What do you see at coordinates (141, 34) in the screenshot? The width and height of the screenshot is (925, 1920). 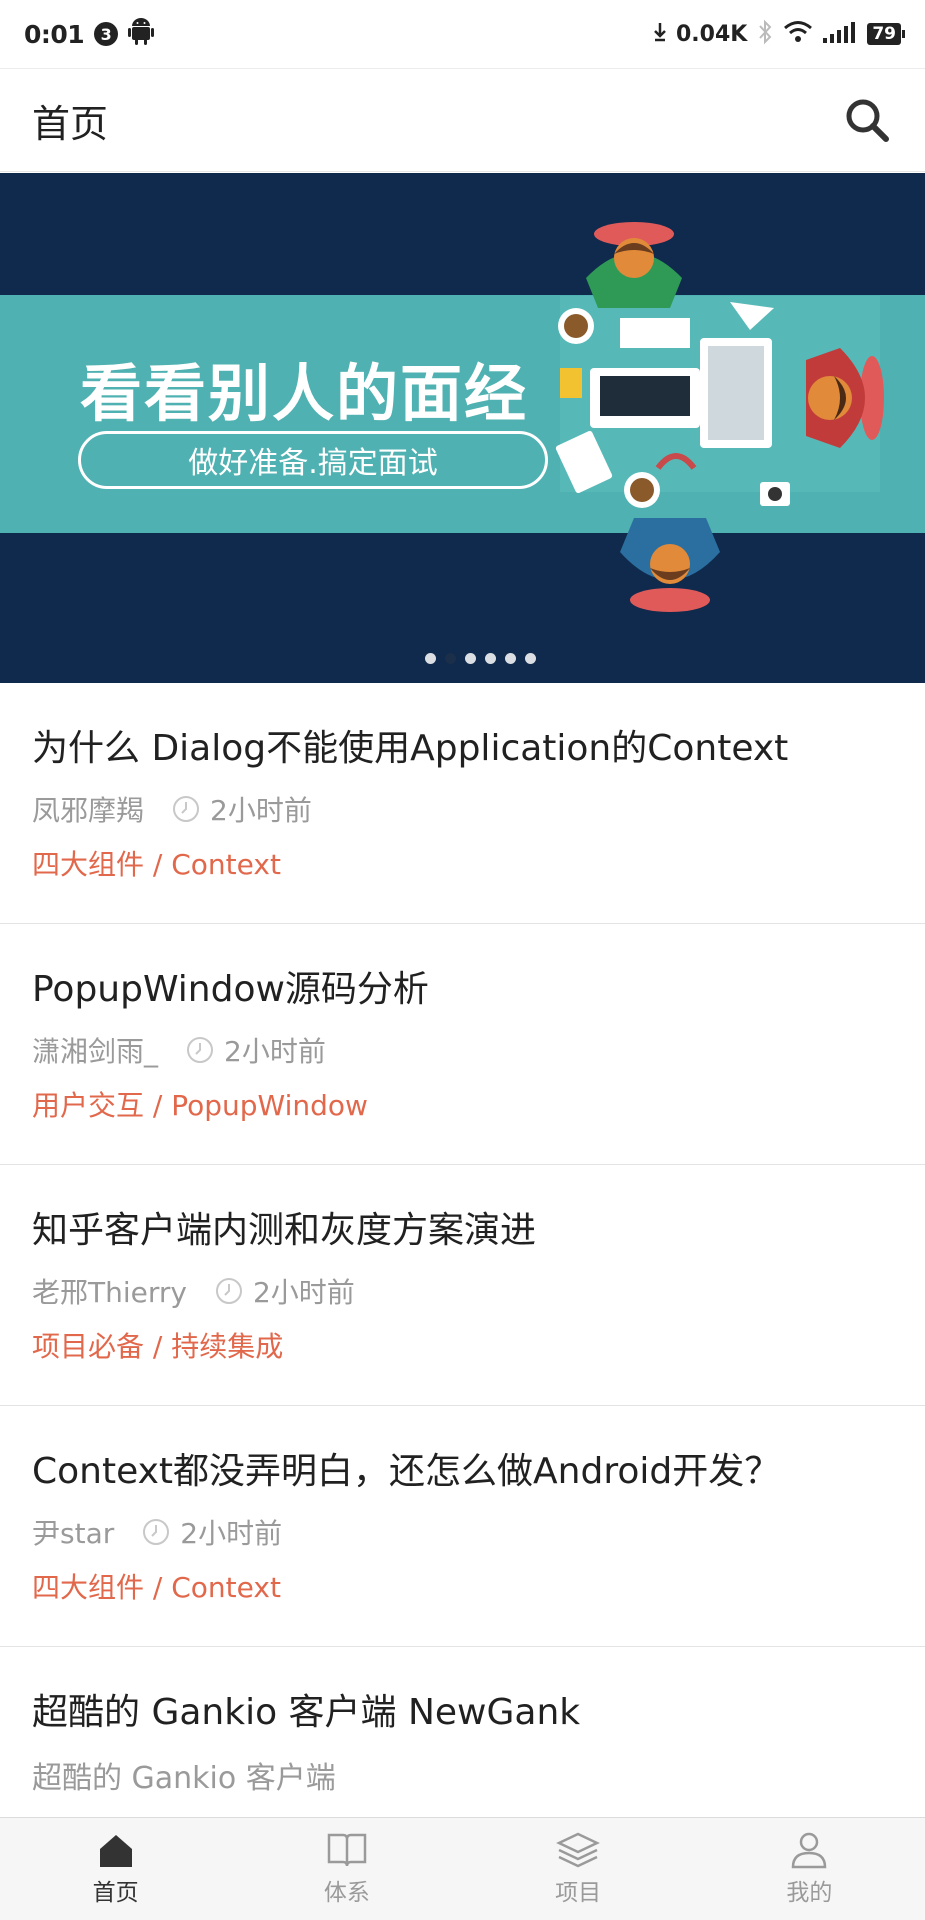 I see `android-icon` at bounding box center [141, 34].